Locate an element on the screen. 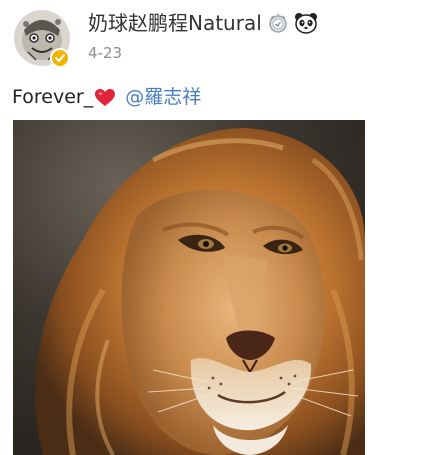 The height and width of the screenshot is (455, 425). panda-icon is located at coordinates (306, 23).